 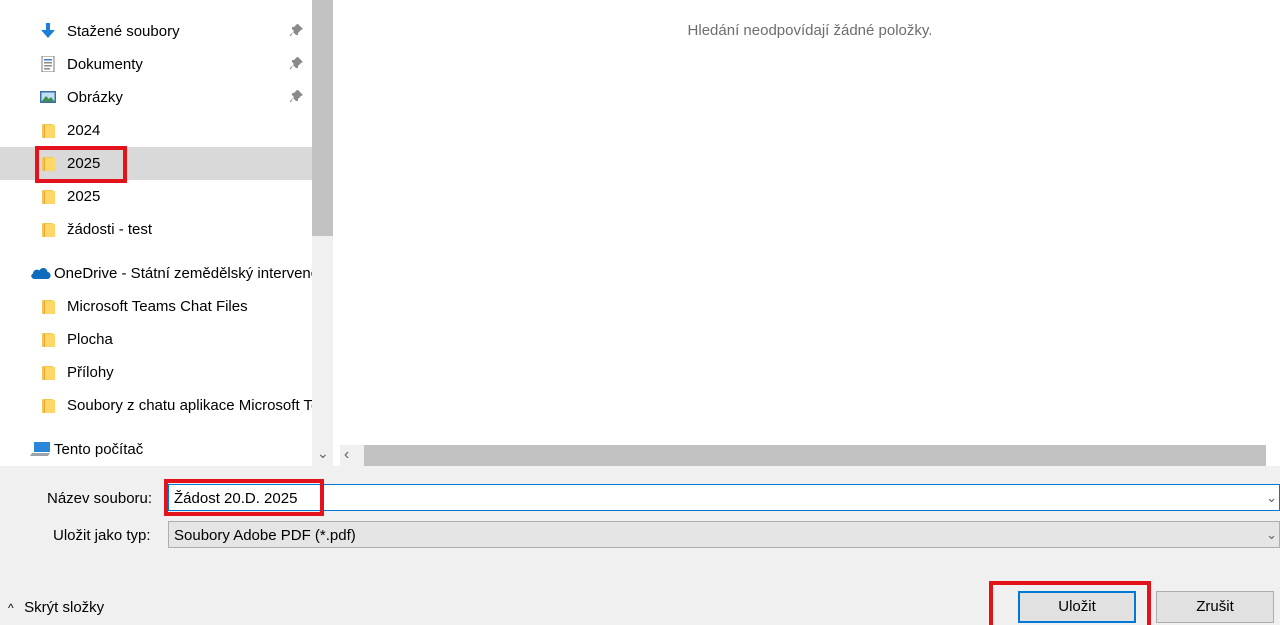 What do you see at coordinates (235, 498) in the screenshot?
I see `filename-value: Žádost 20.D. 2025` at bounding box center [235, 498].